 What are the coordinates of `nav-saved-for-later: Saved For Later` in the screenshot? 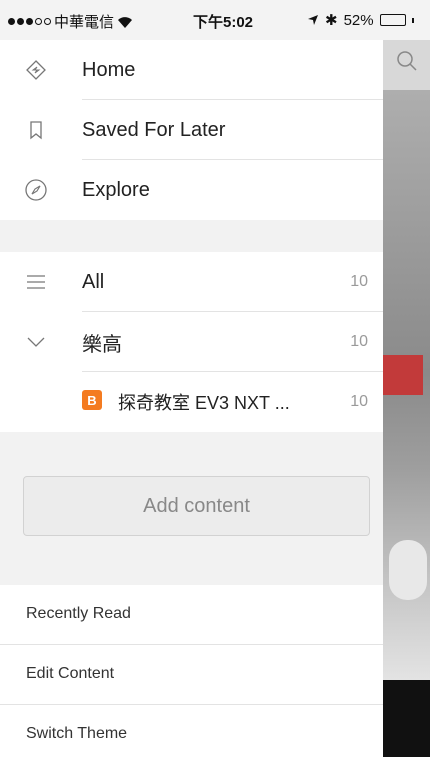 It's located at (191, 130).